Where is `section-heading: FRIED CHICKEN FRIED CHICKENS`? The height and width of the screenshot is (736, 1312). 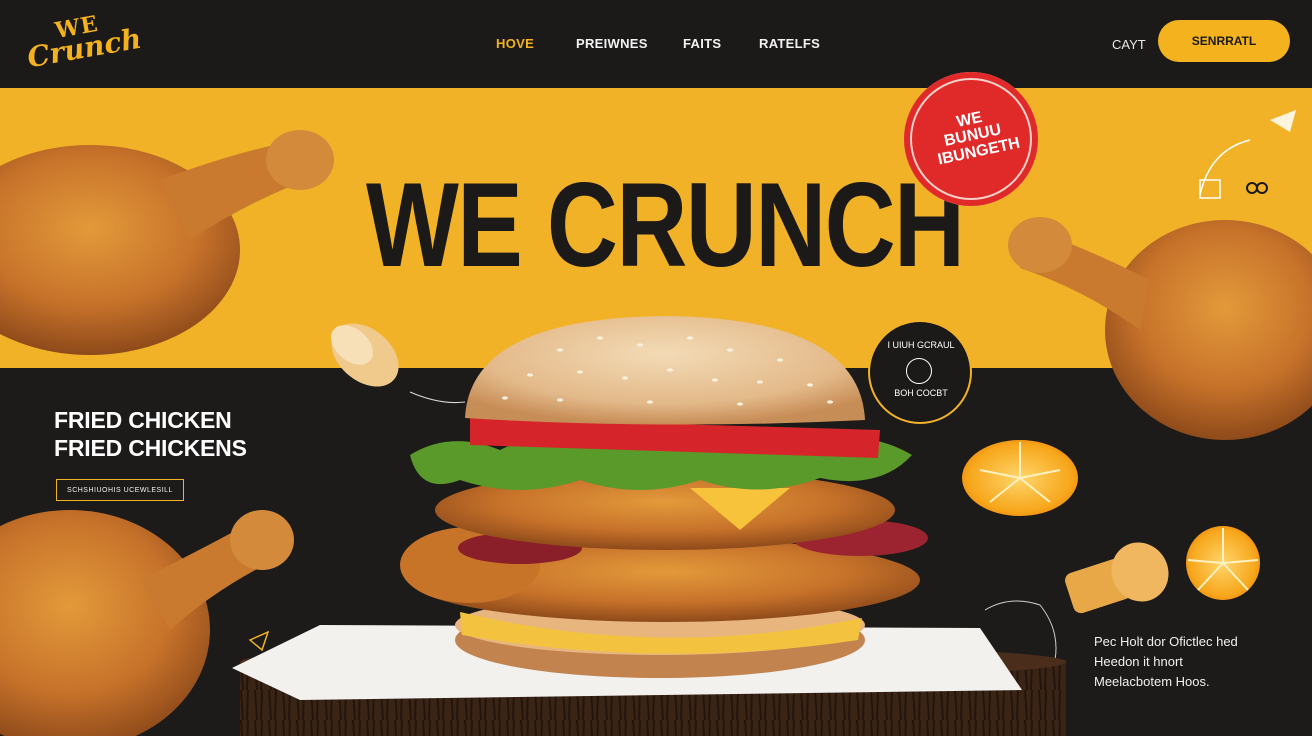
section-heading: FRIED CHICKEN FRIED CHICKENS is located at coordinates (150, 434).